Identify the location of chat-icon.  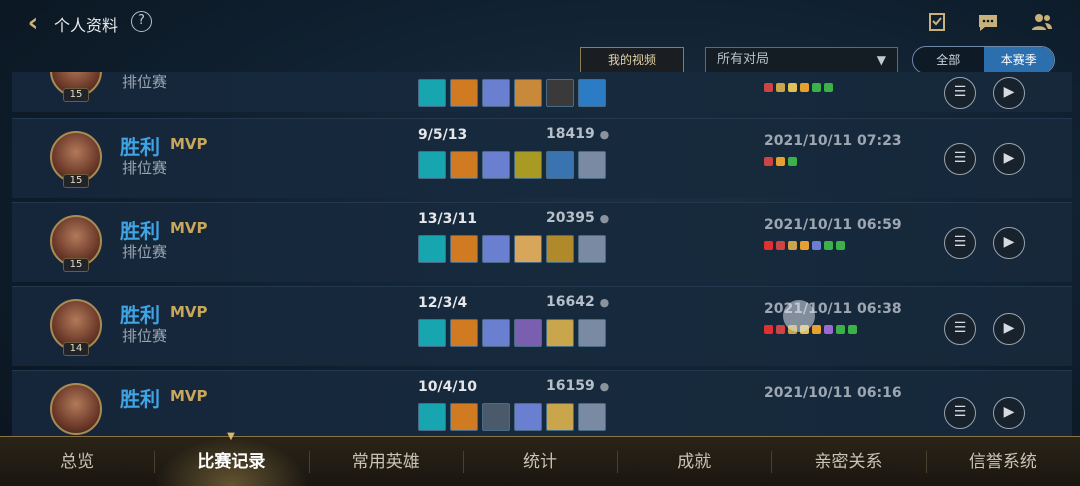
(988, 22).